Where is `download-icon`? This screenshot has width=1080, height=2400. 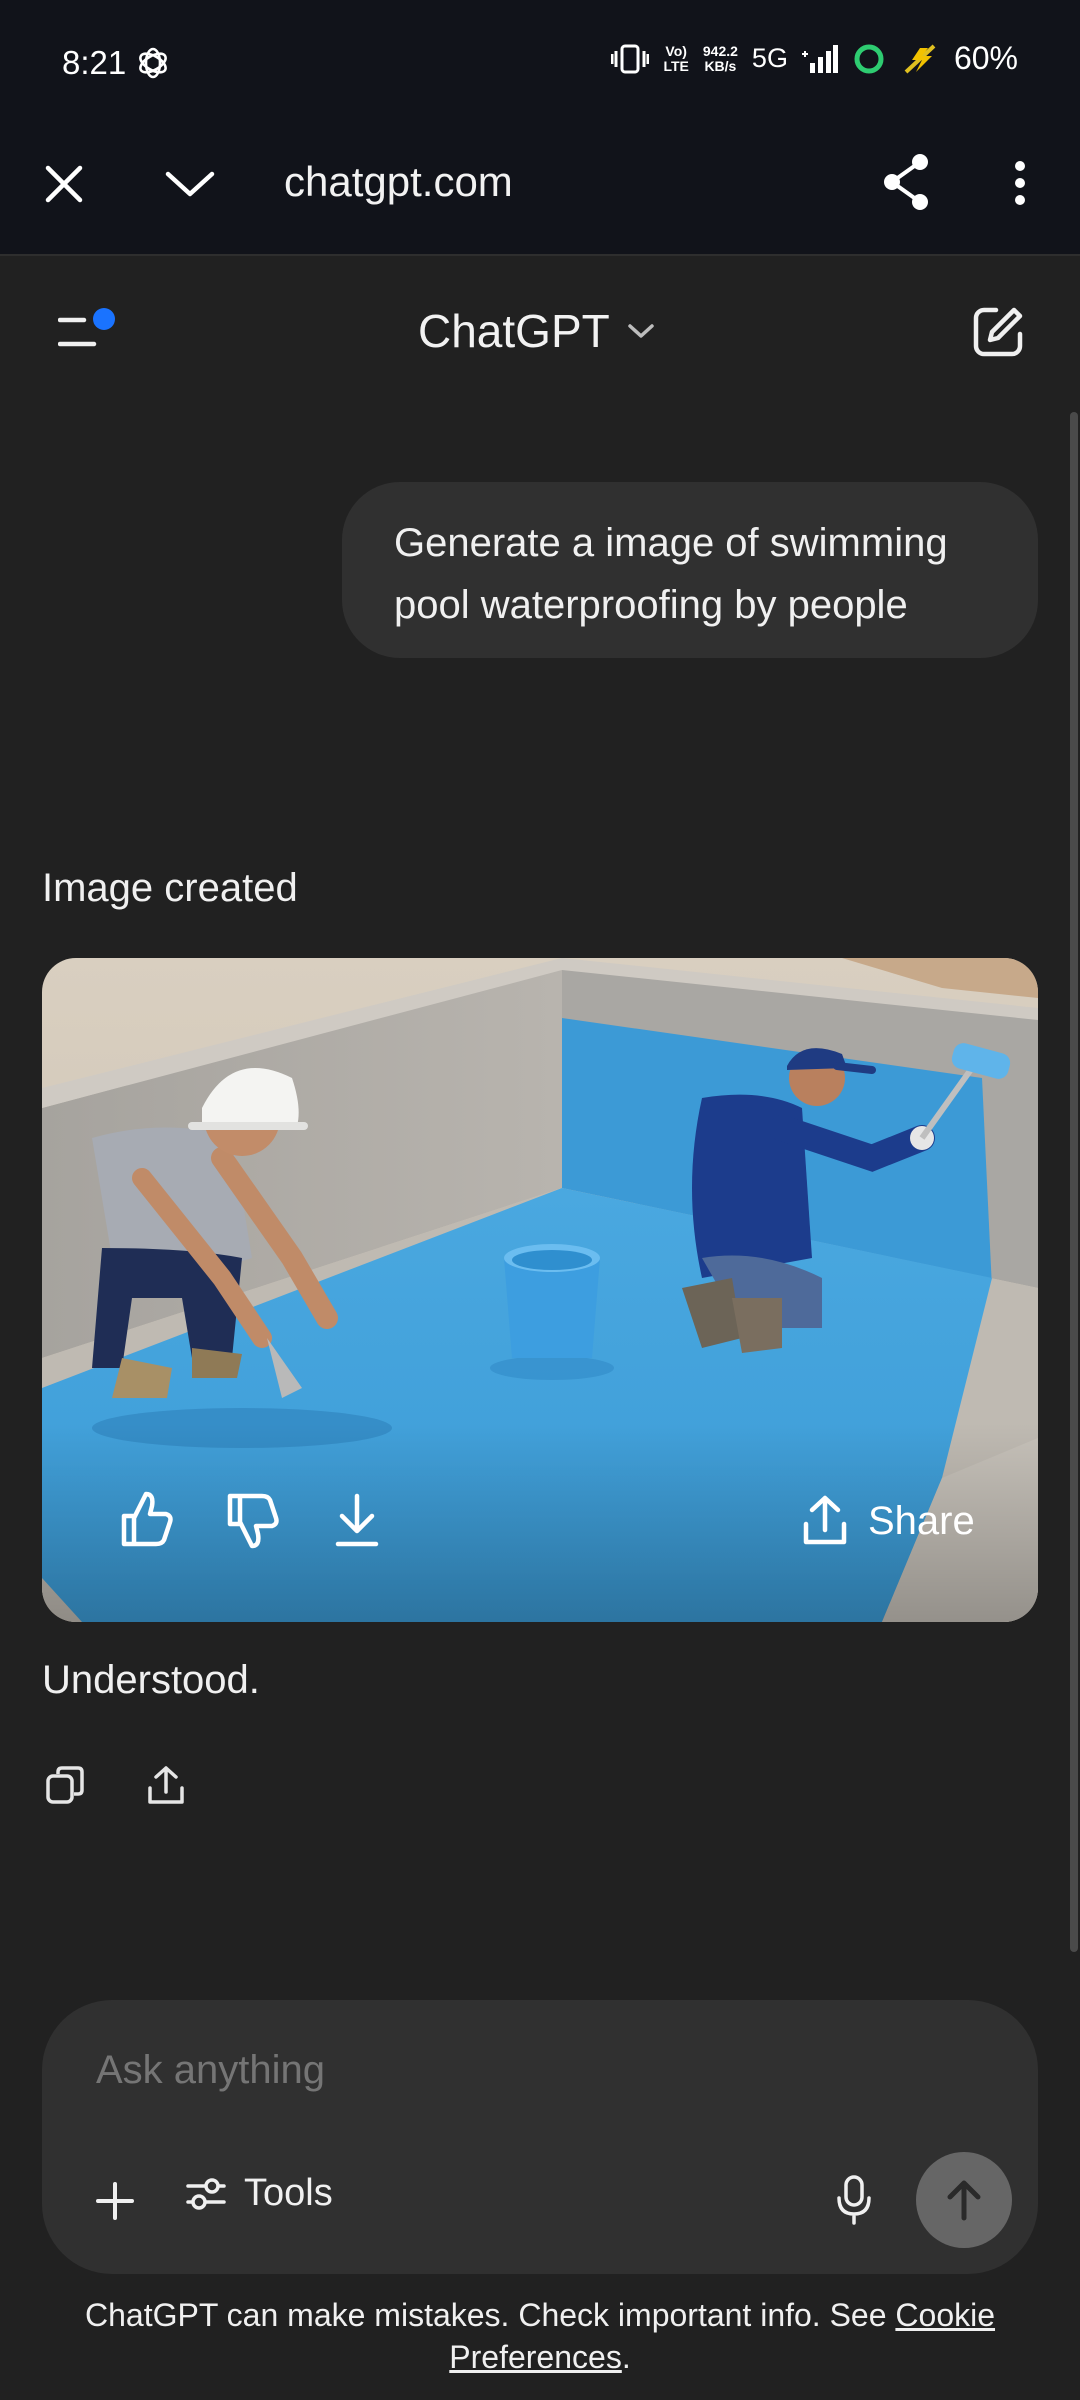
download-icon is located at coordinates (357, 1520).